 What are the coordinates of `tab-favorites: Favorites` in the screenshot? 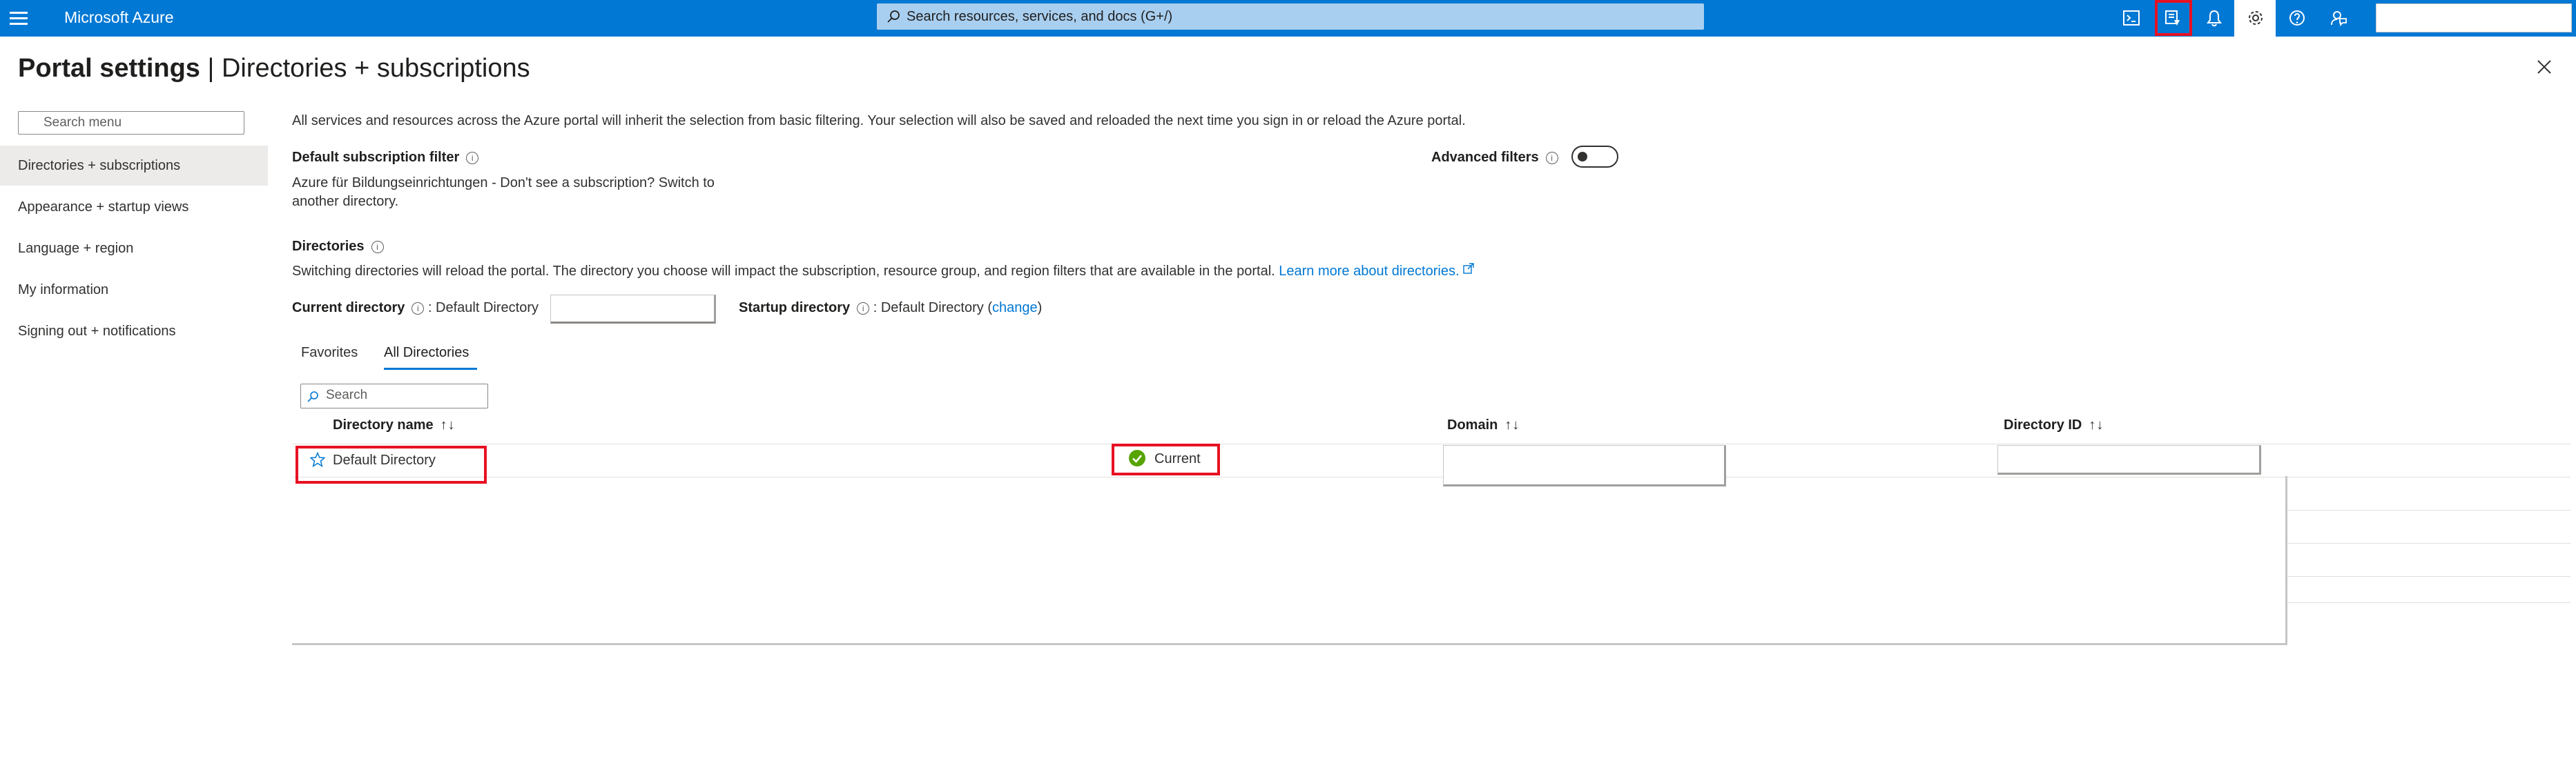 It's located at (329, 353).